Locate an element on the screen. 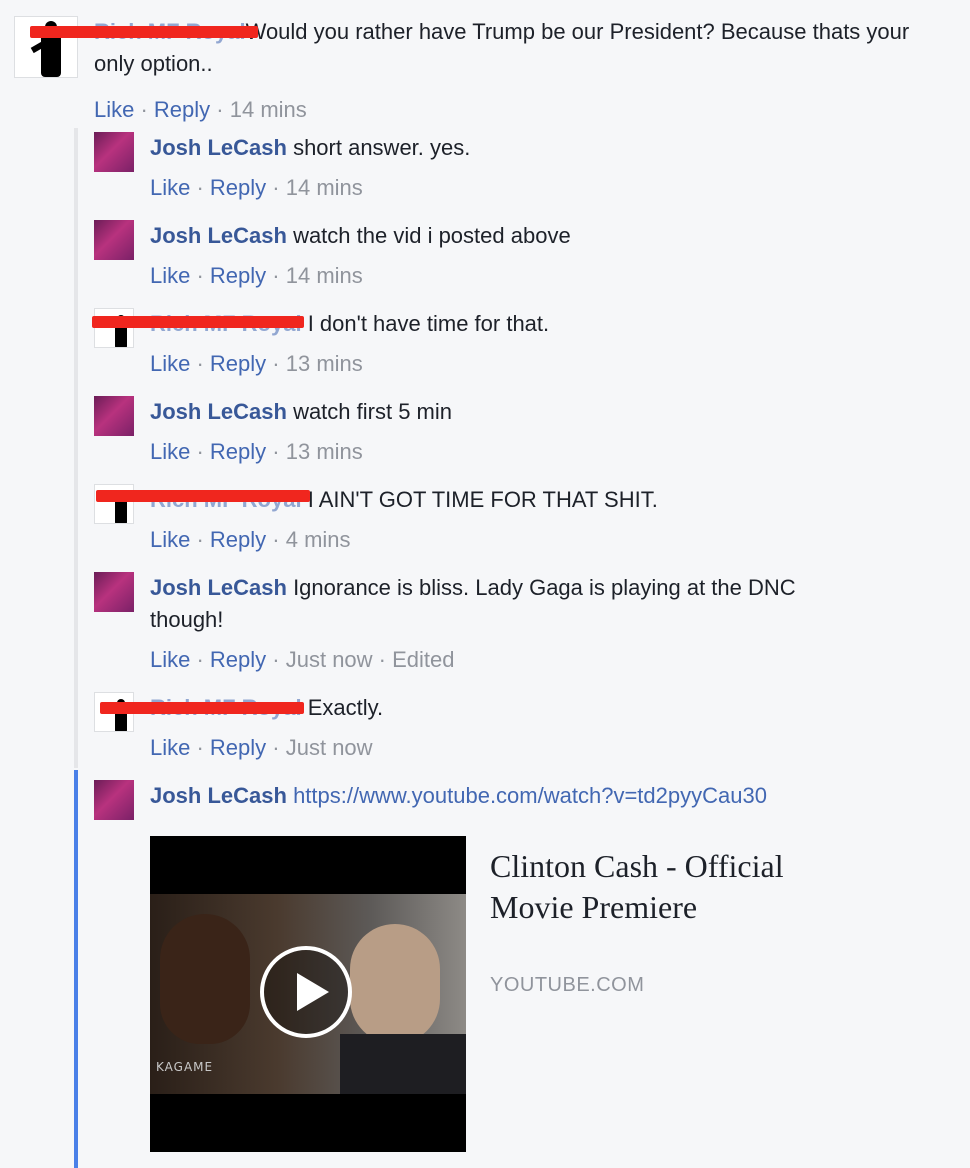  video-thumbnail: KAGAME is located at coordinates (308, 994).